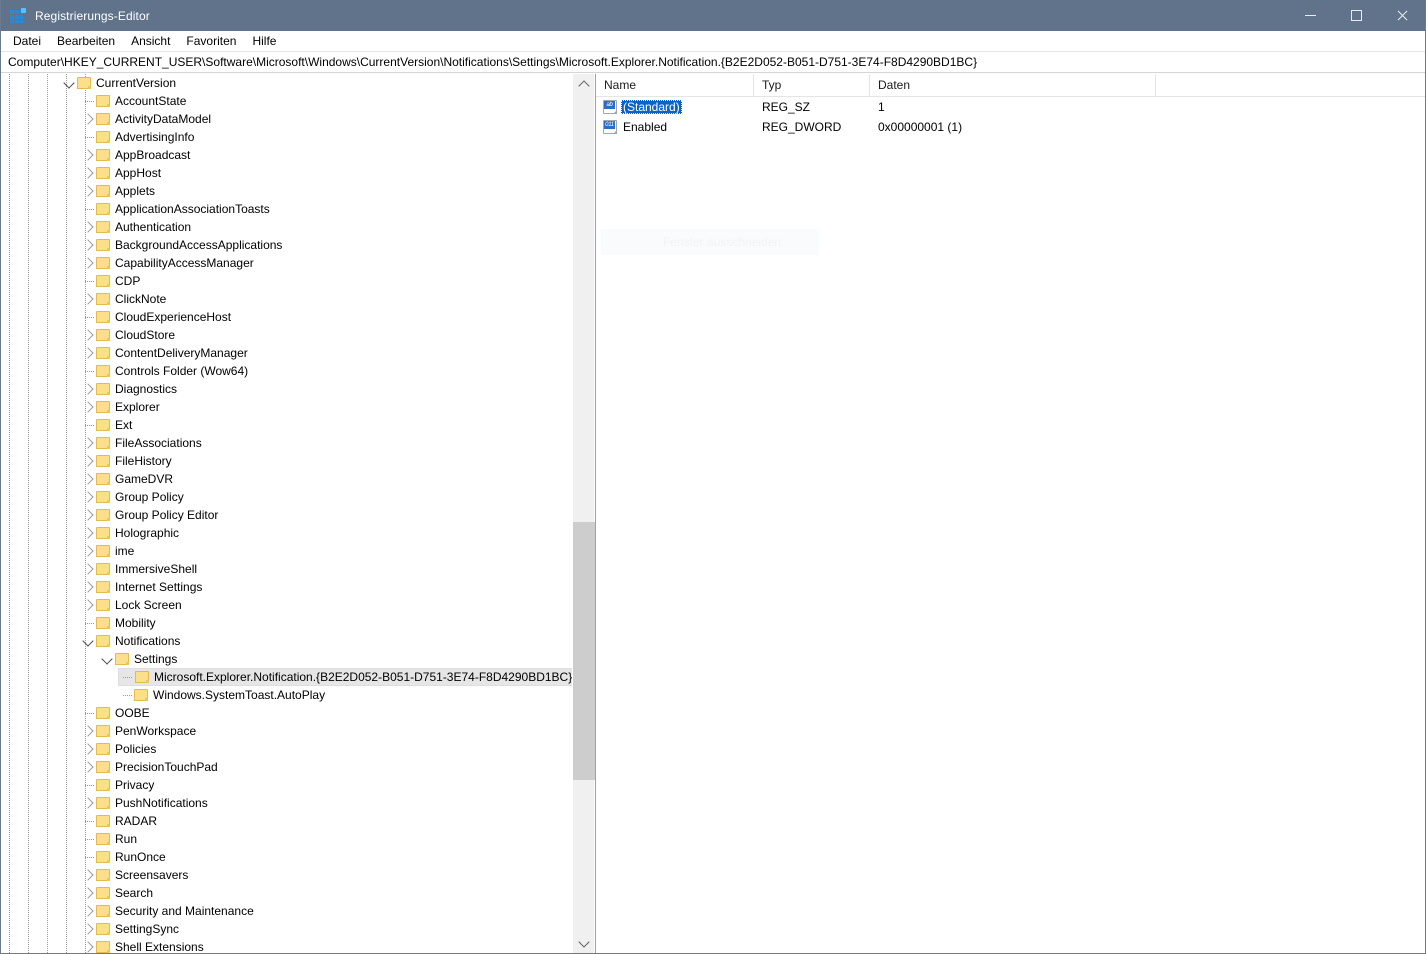 The width and height of the screenshot is (1426, 954). What do you see at coordinates (584, 651) in the screenshot?
I see `scrollbar-thumb` at bounding box center [584, 651].